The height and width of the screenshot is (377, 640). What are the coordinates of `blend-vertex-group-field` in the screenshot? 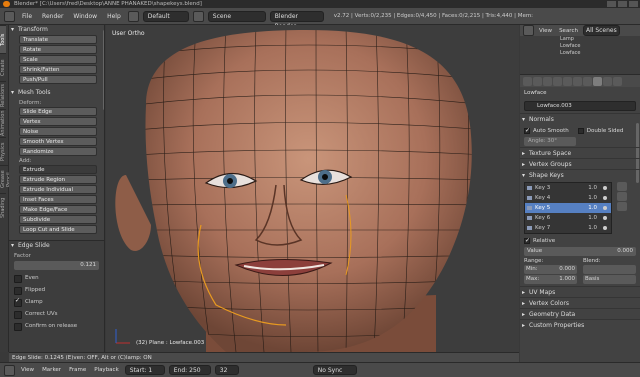 It's located at (609, 269).